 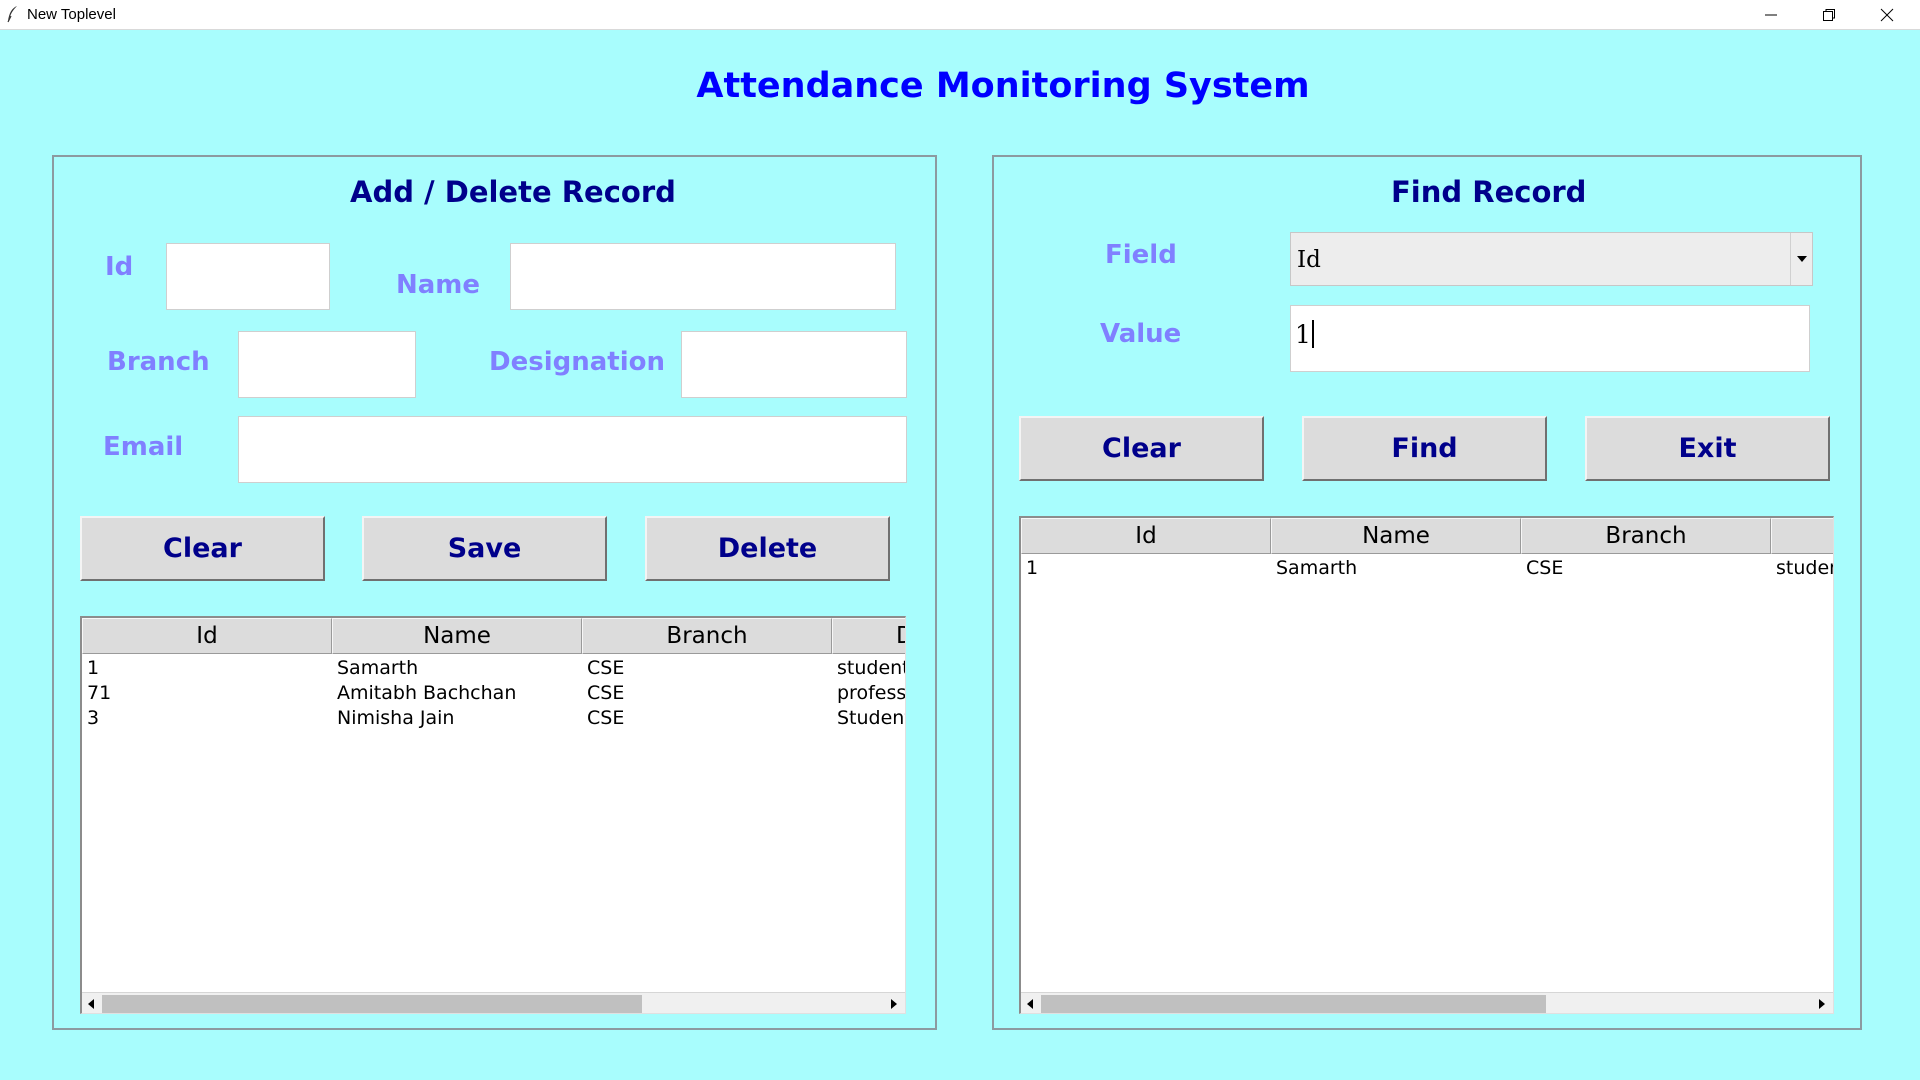 What do you see at coordinates (484, 548) in the screenshot?
I see `save-button: Save` at bounding box center [484, 548].